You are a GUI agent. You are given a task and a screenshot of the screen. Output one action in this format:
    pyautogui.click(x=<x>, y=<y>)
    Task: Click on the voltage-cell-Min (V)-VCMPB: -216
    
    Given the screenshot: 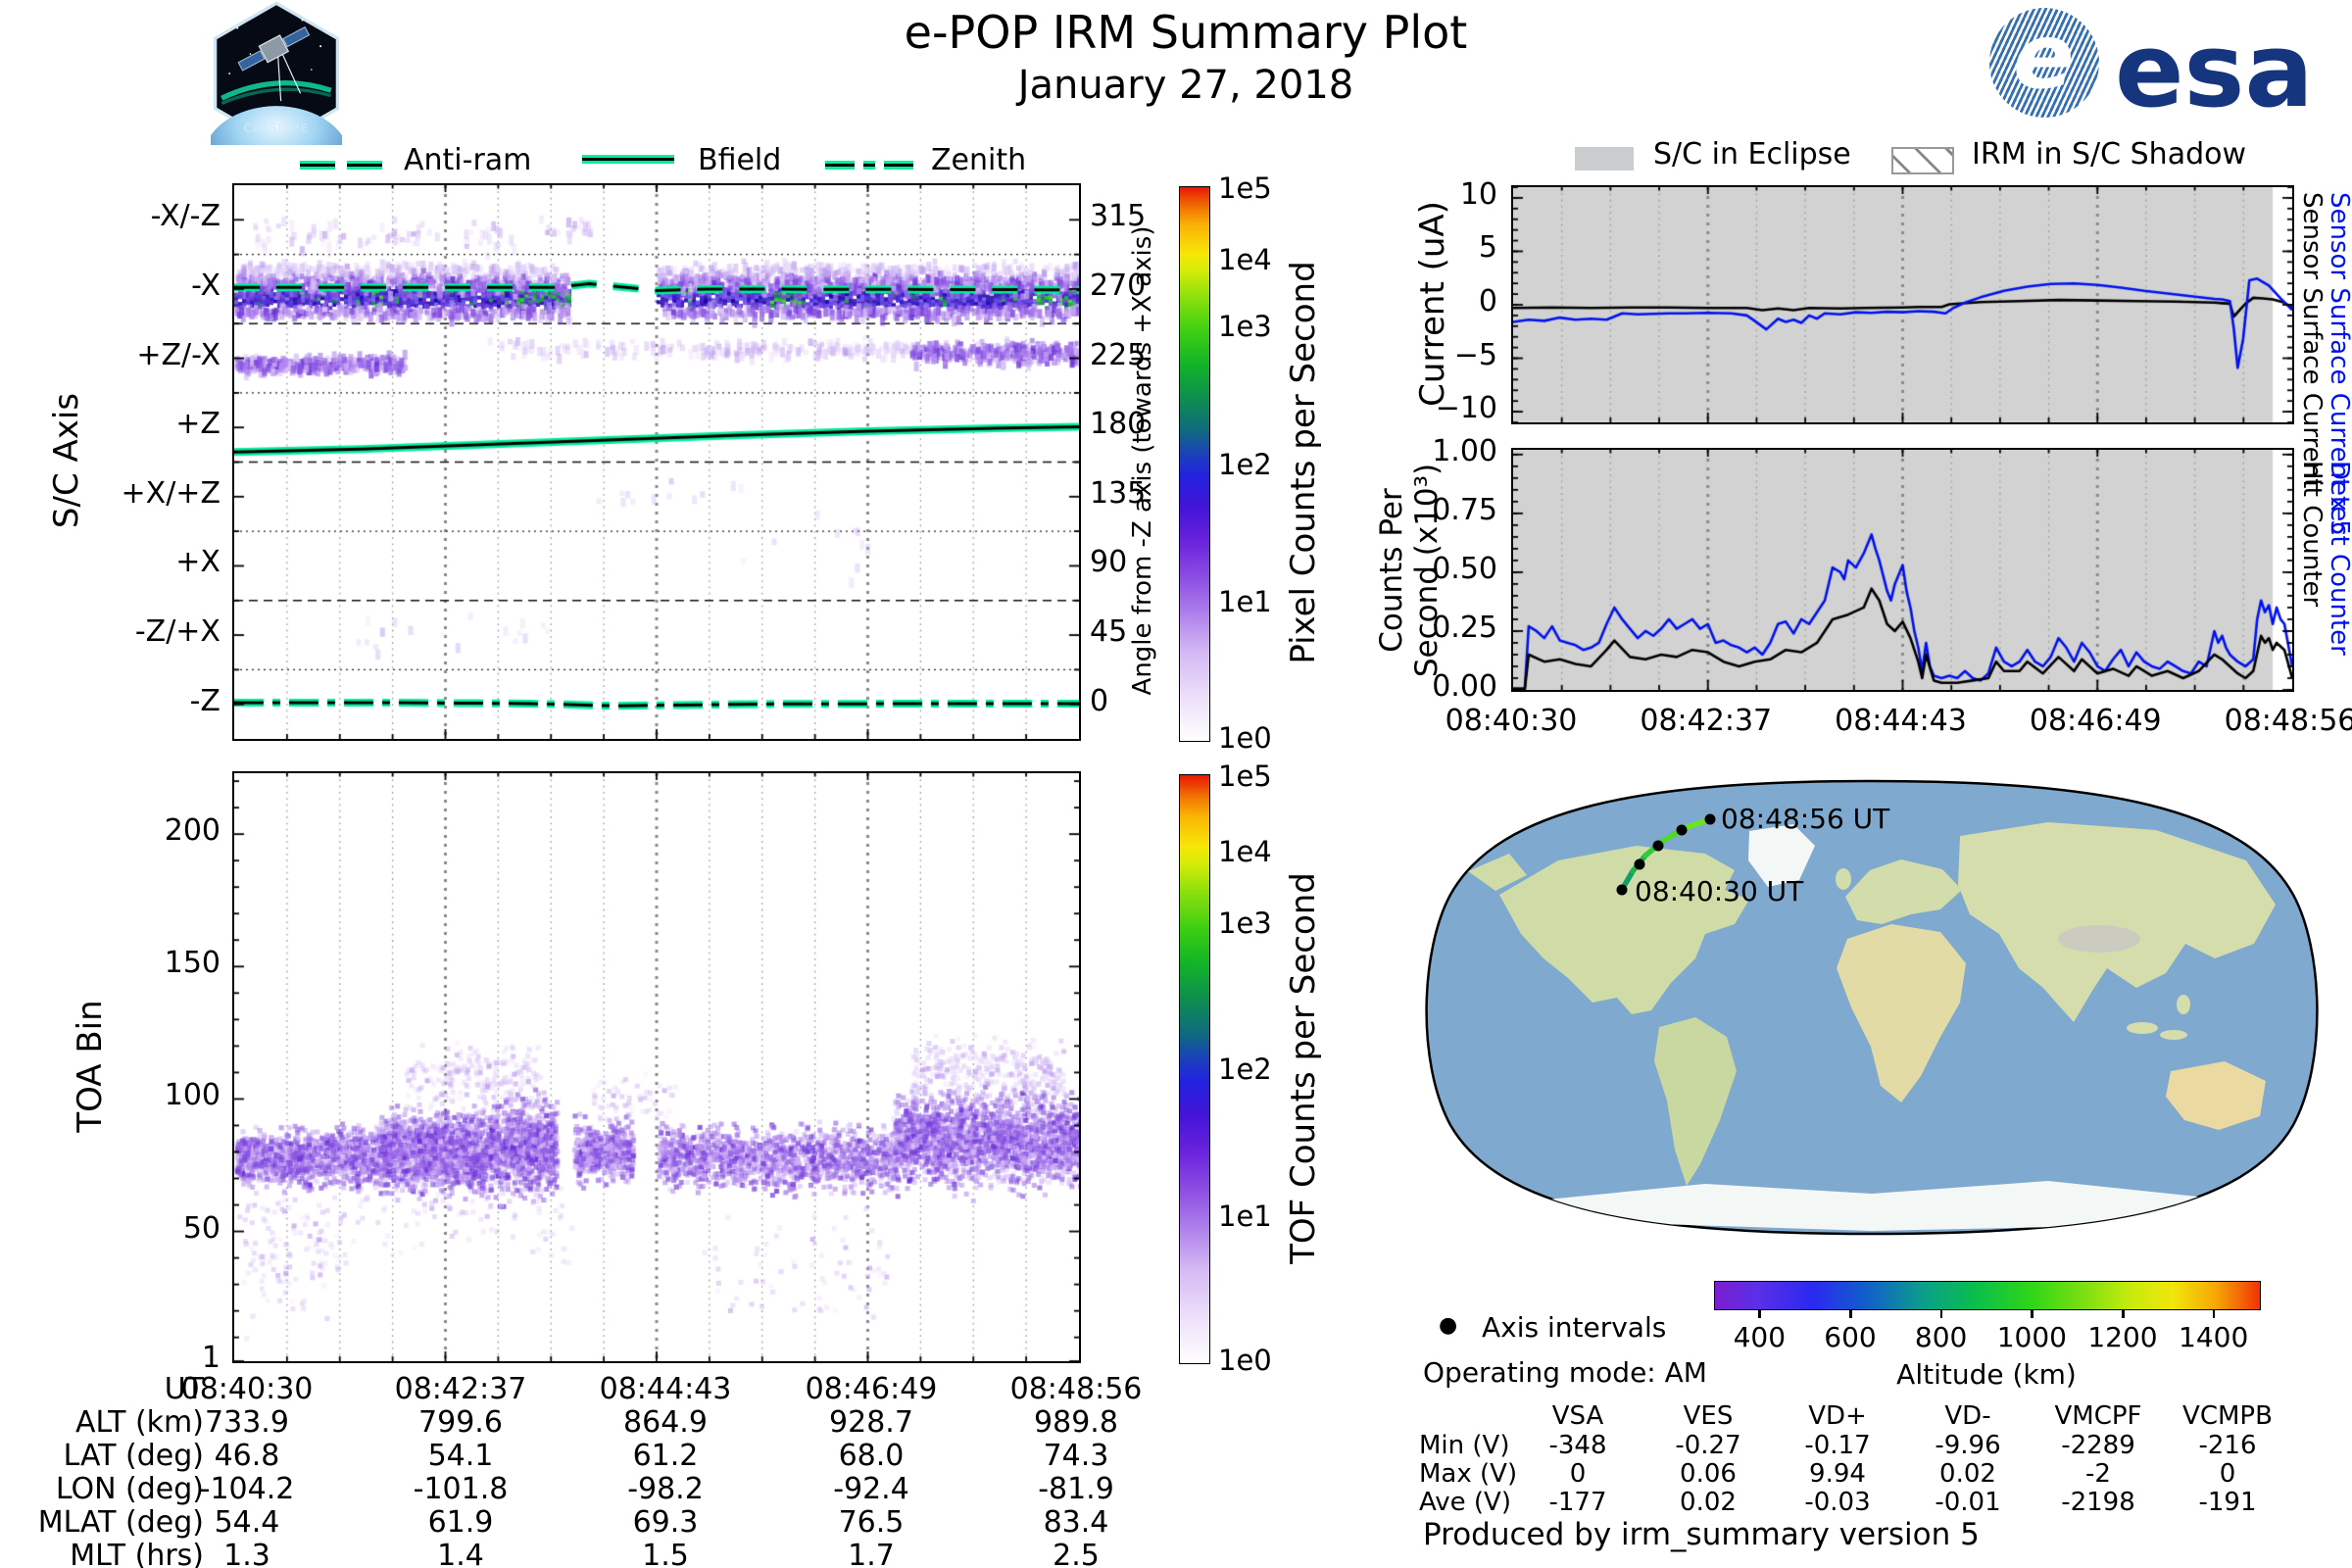 What is the action you would take?
    pyautogui.click(x=2227, y=1445)
    